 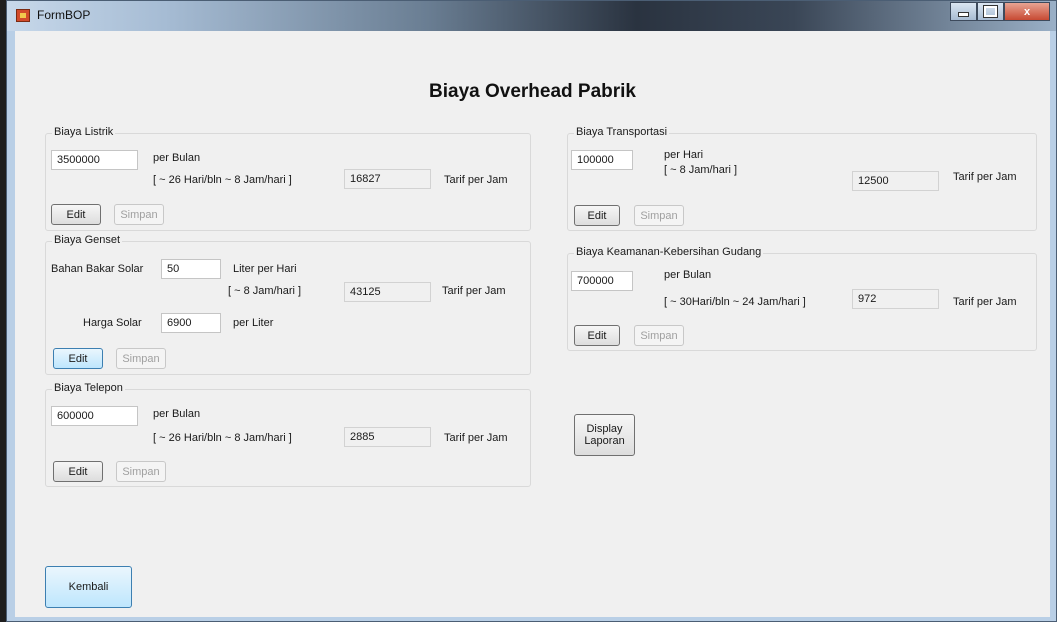 I want to click on listrik-rate-field: 16827, so click(x=387, y=179).